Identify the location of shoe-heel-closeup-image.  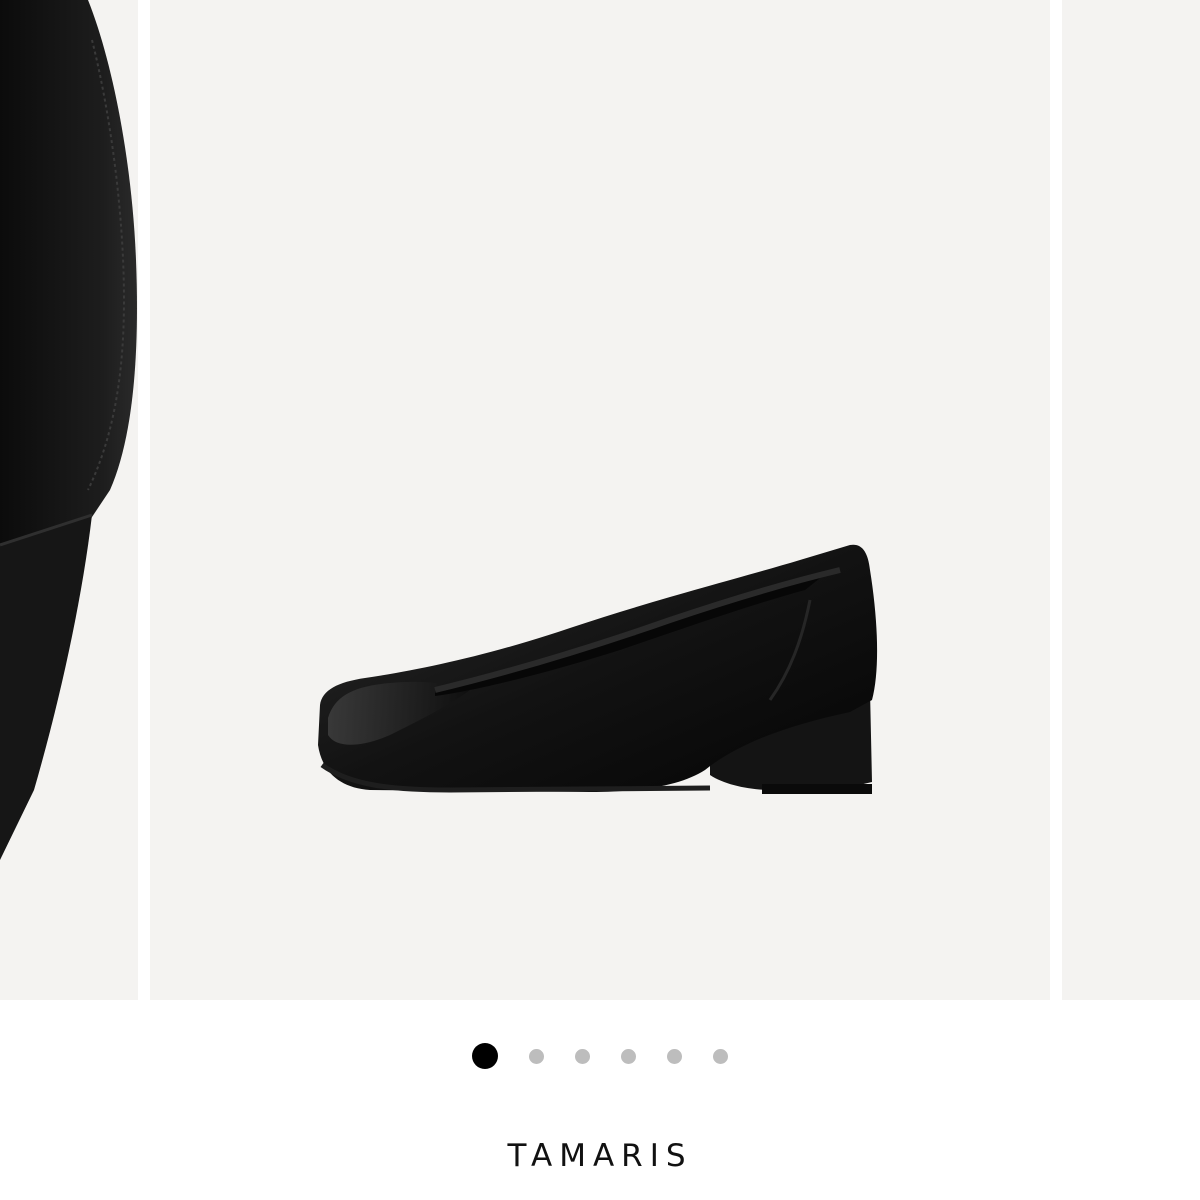
(68, 430).